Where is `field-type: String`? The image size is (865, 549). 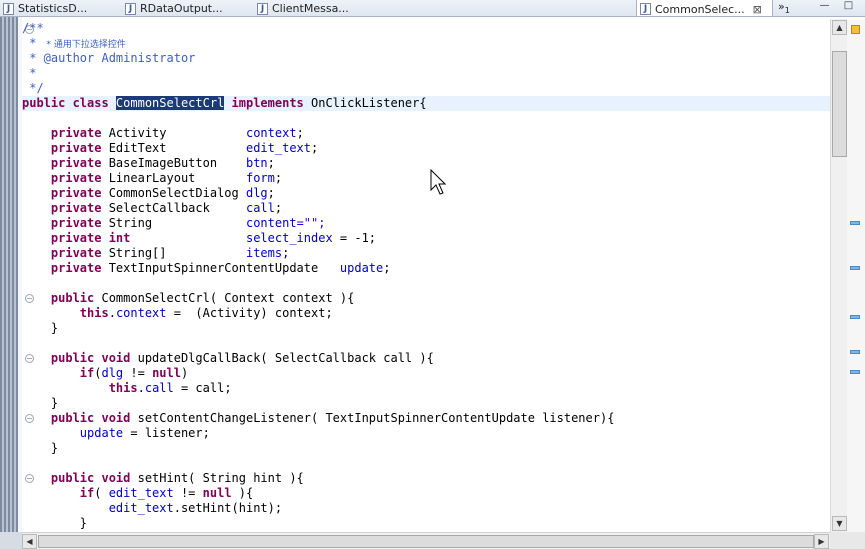
field-type: String is located at coordinates (177, 223).